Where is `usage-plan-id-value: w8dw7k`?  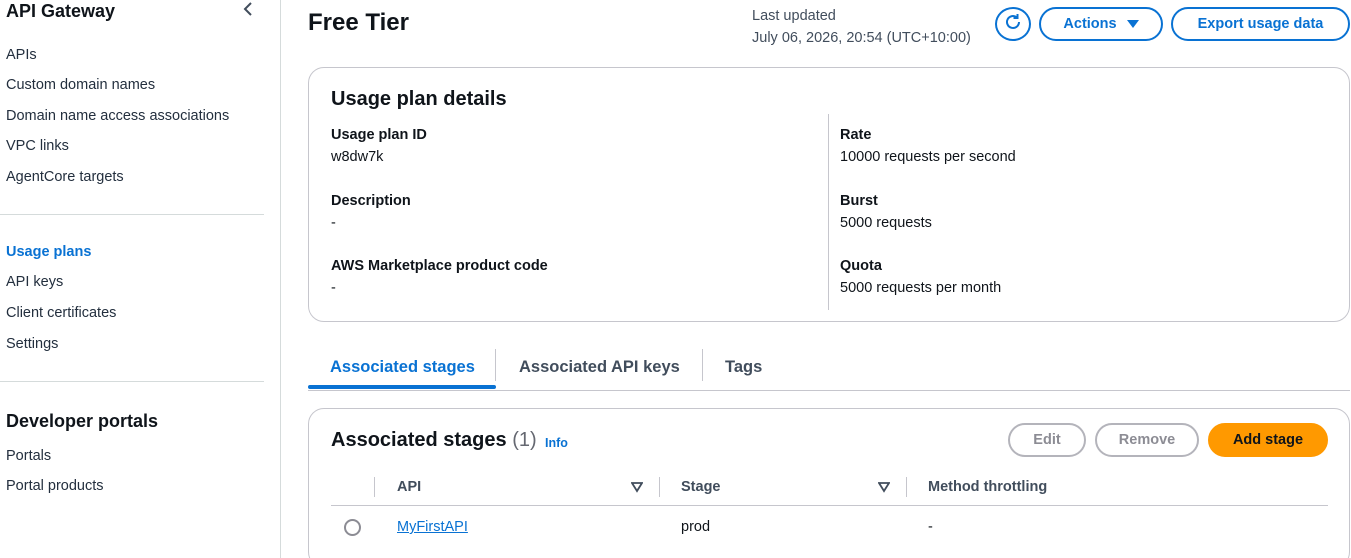
usage-plan-id-value: w8dw7k is located at coordinates (357, 157).